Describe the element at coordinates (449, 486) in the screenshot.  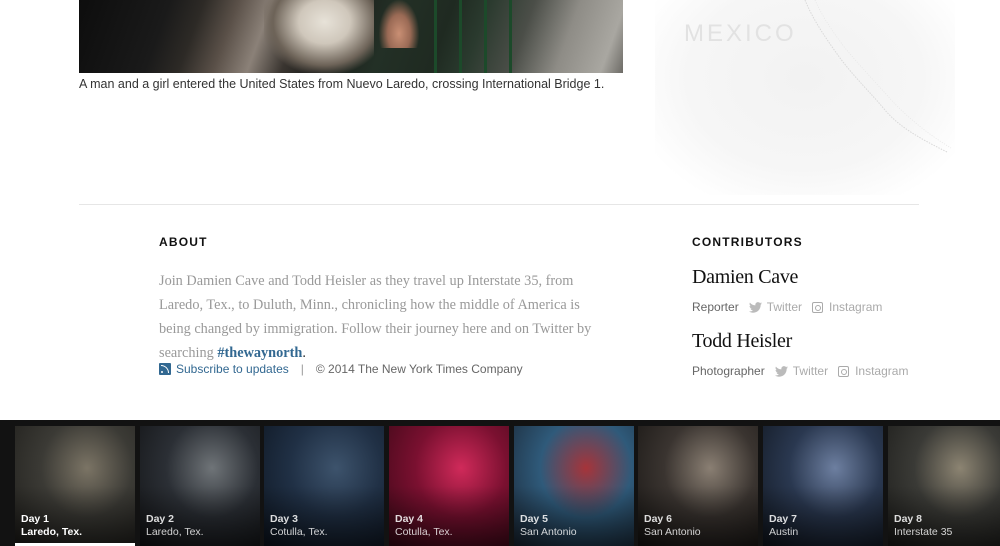
I see `day-tile-4: Day 4 Cotulla, Tex.` at that location.